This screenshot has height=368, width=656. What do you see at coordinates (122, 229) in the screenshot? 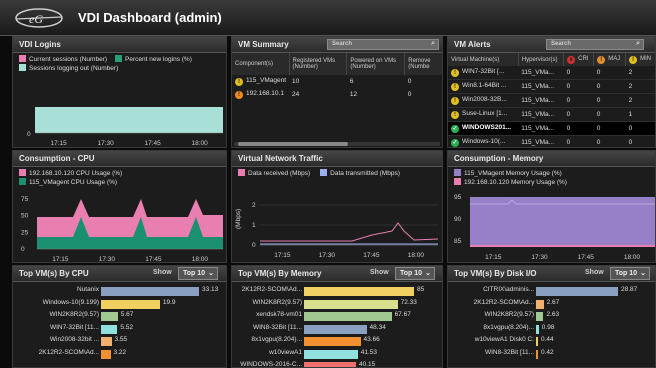
I see `cpu-chart: 75 50 25 0 17:15 17:30 17:45 18:00` at bounding box center [122, 229].